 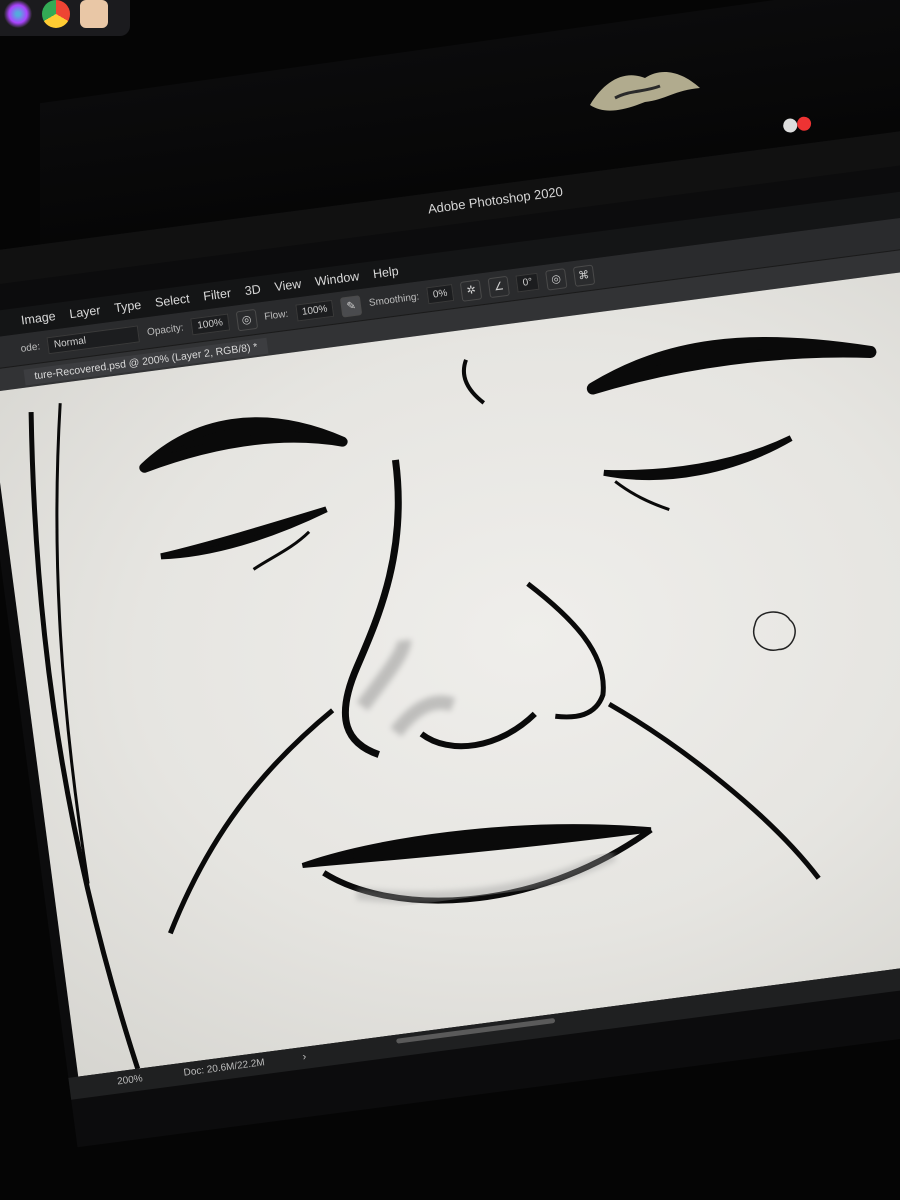 What do you see at coordinates (499, 286) in the screenshot?
I see `angle-icon: ∠` at bounding box center [499, 286].